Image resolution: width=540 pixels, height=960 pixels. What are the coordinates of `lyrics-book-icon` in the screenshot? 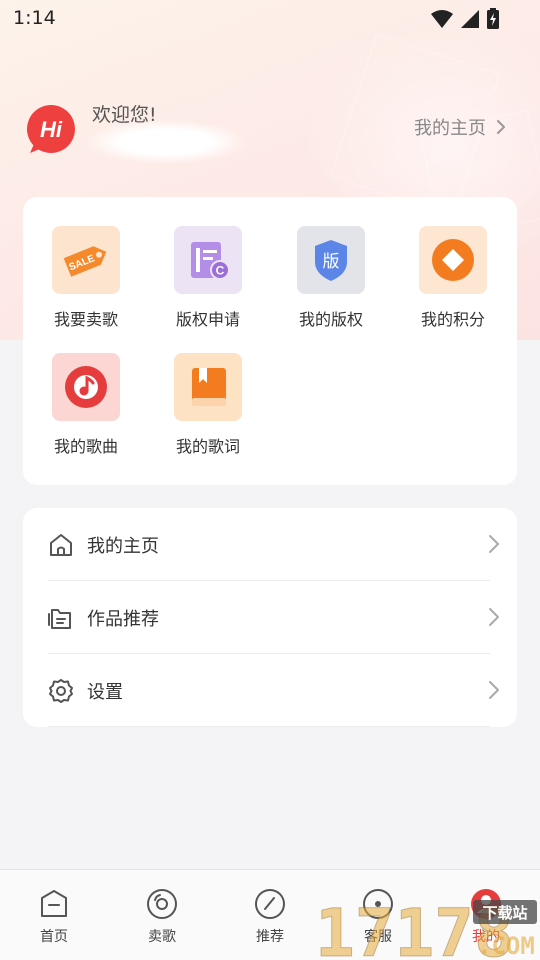 It's located at (209, 387).